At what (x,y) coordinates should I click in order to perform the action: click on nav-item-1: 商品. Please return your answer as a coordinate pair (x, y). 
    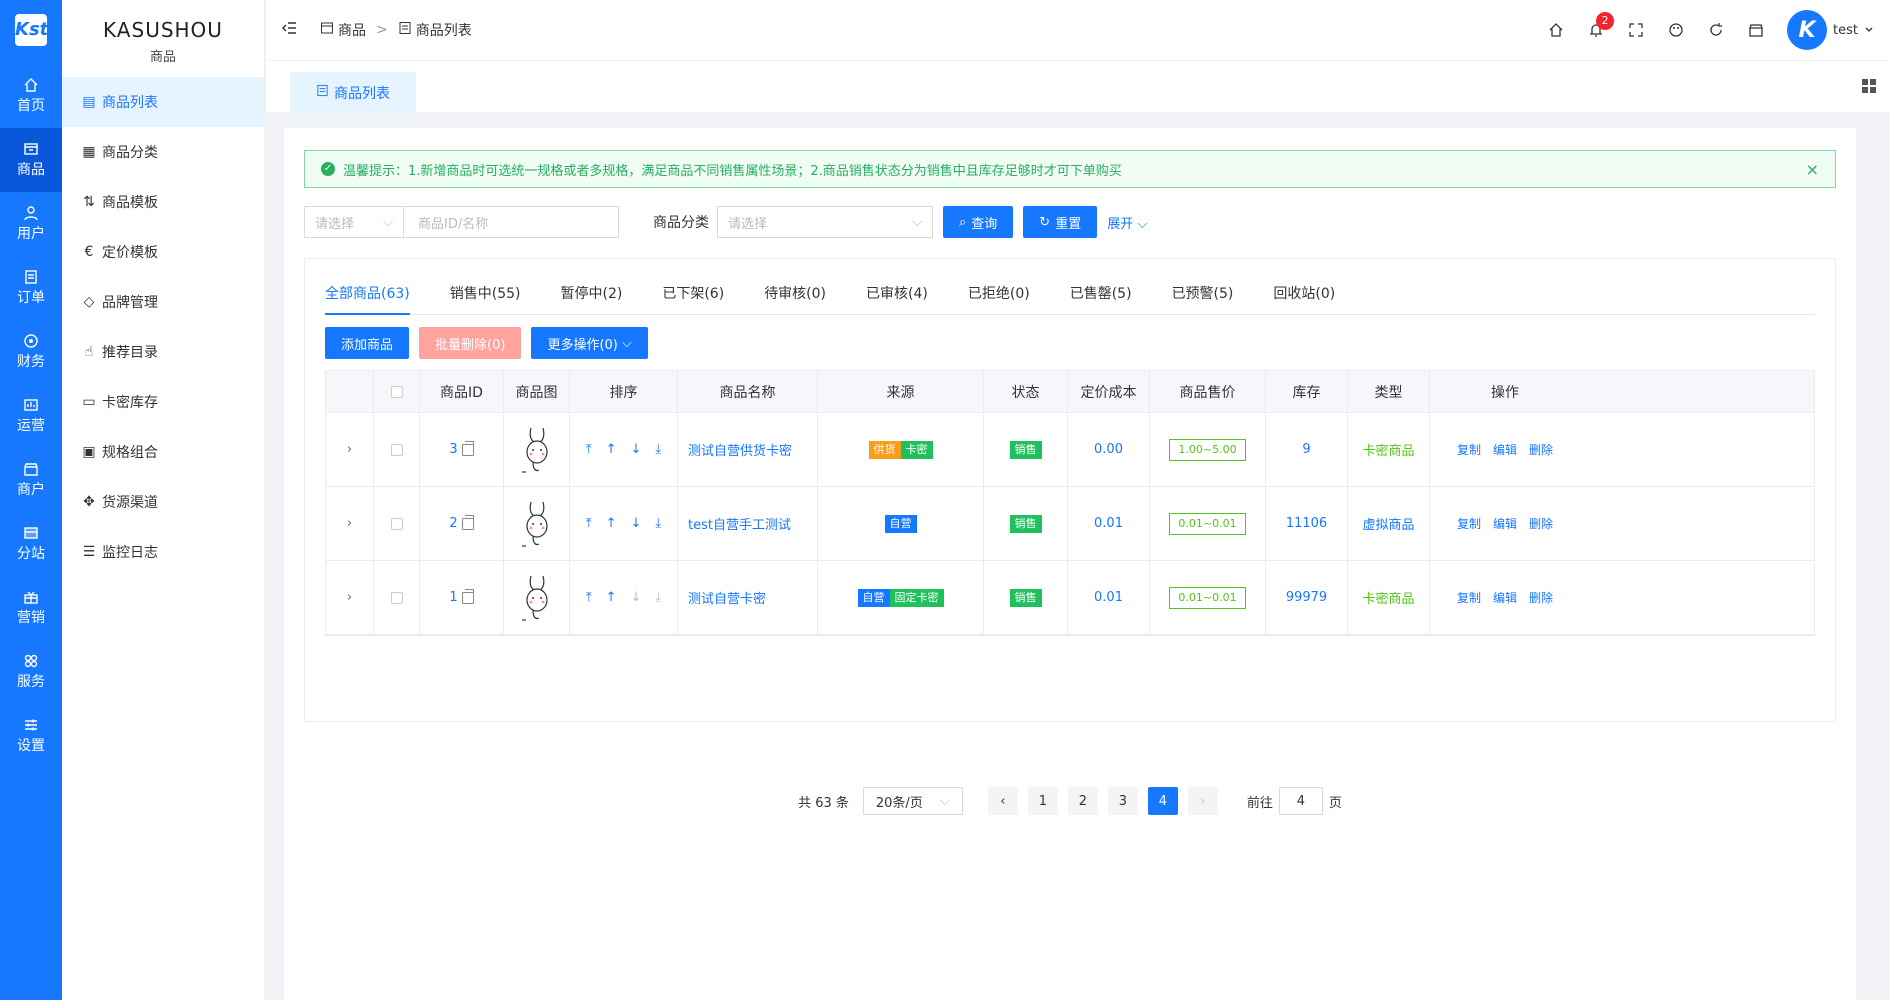
    Looking at the image, I should click on (31, 160).